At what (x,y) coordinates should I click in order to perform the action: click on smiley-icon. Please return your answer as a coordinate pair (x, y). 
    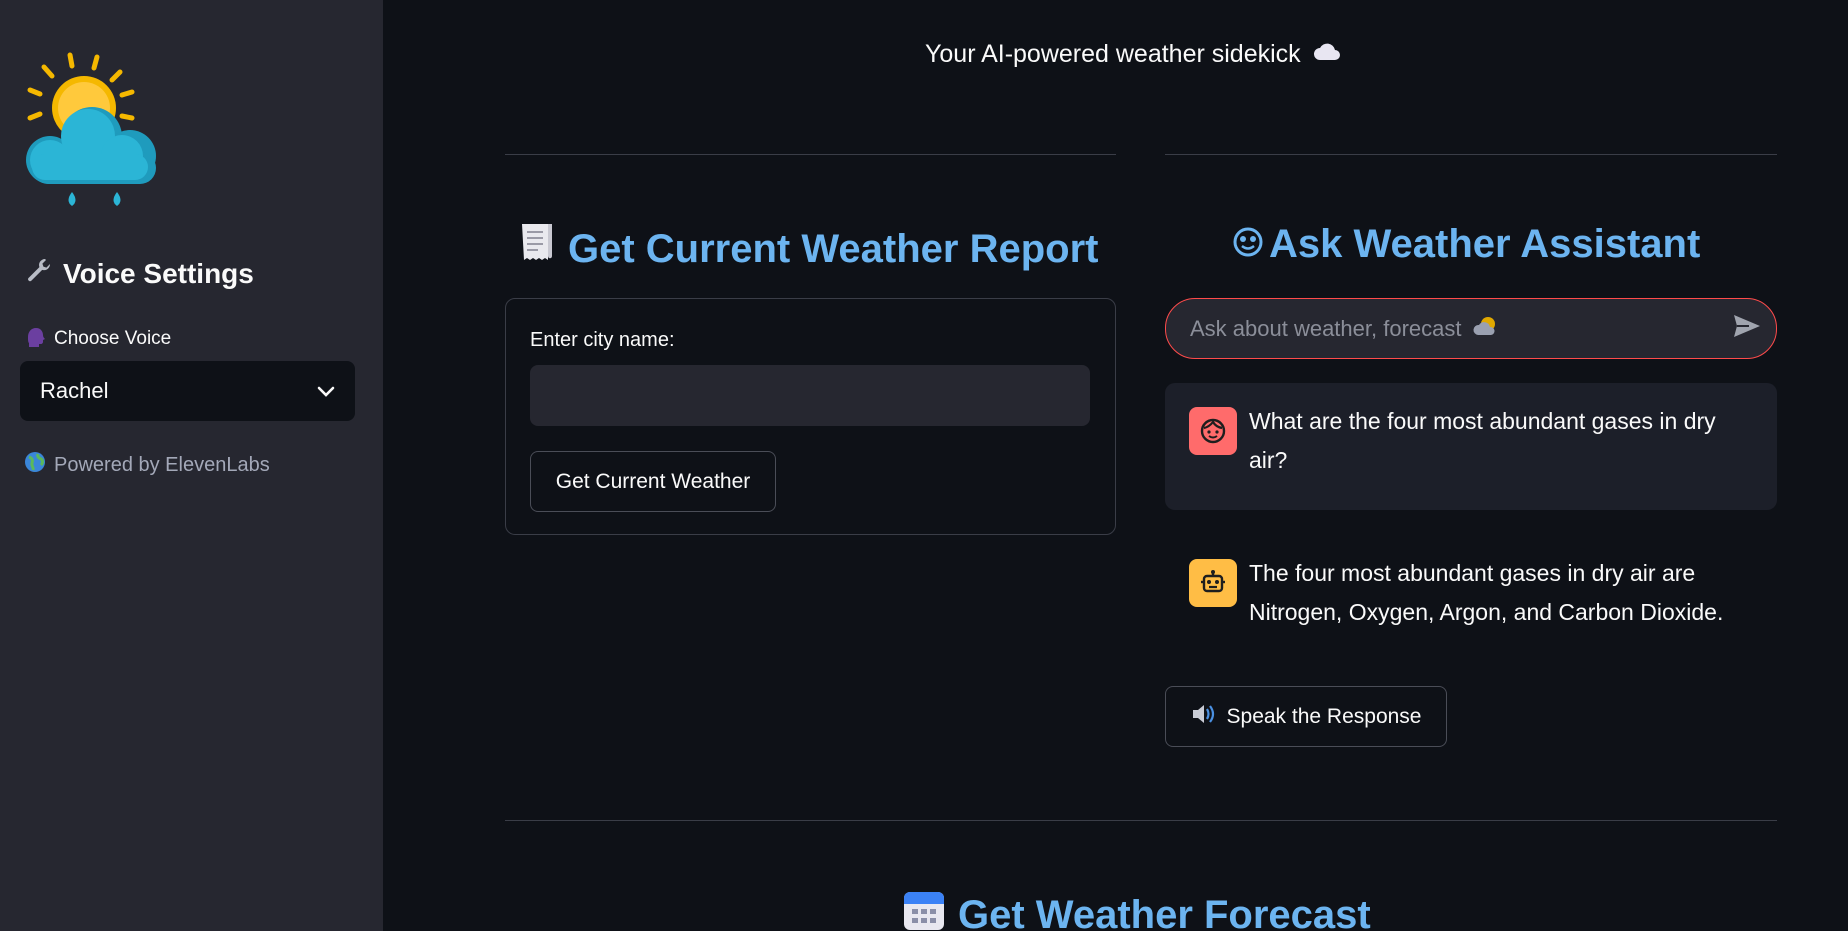
    Looking at the image, I should click on (1248, 244).